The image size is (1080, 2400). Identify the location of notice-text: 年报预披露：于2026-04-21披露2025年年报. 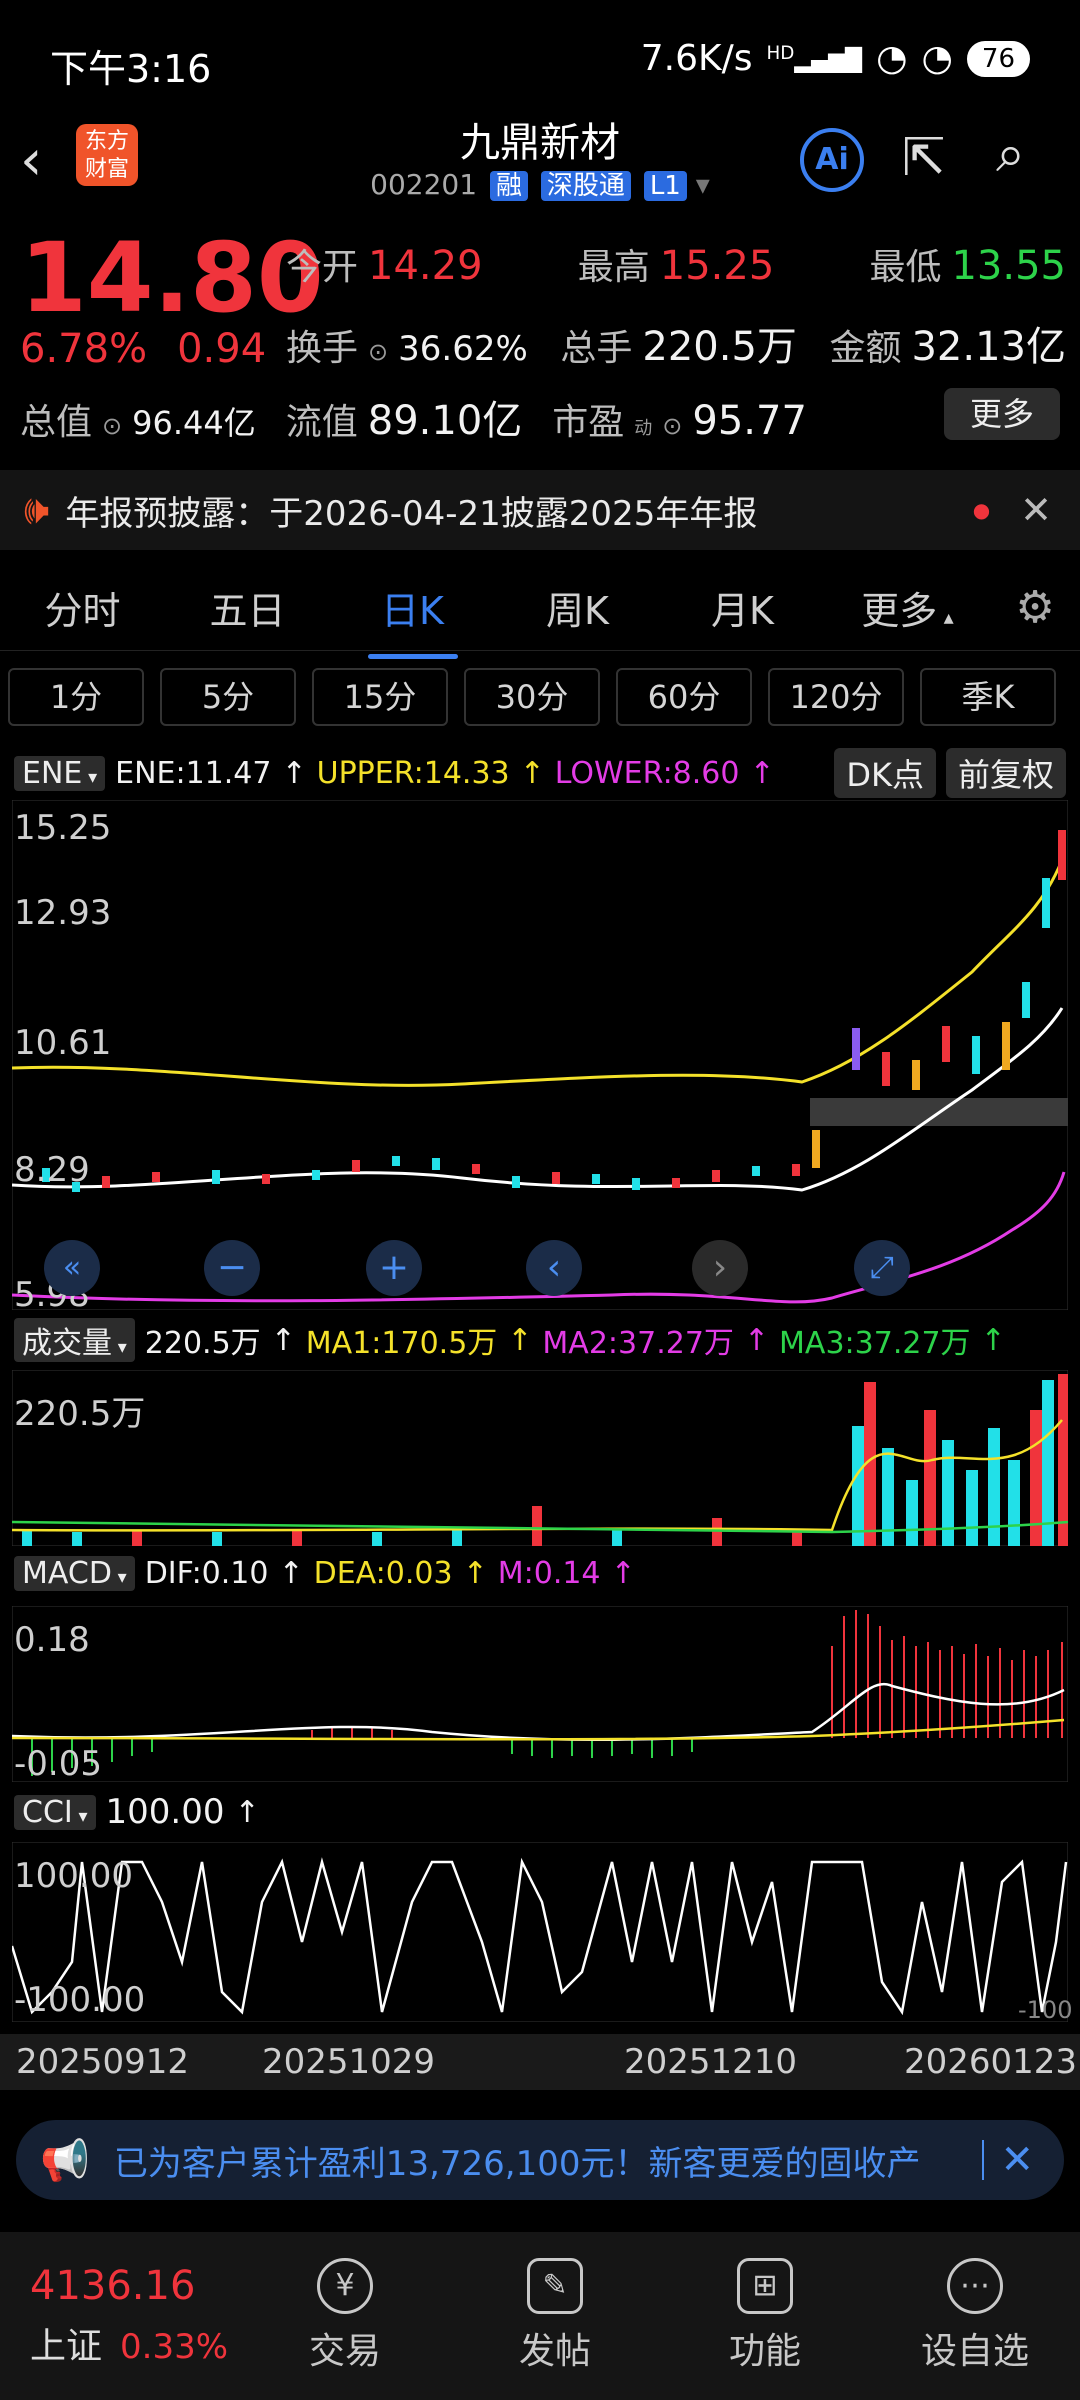
(411, 513).